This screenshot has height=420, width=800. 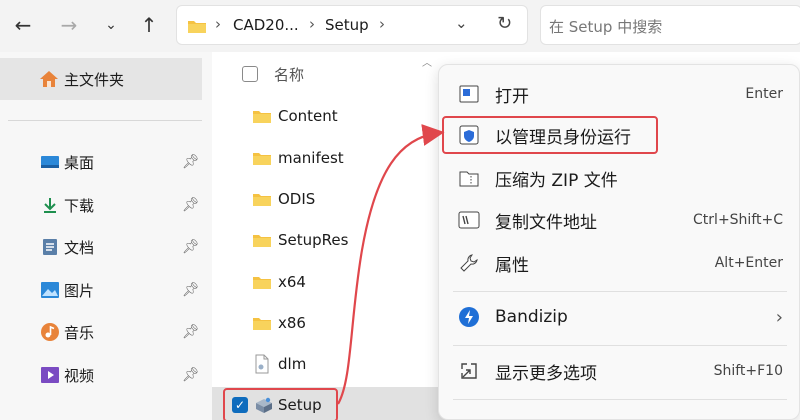 What do you see at coordinates (250, 74) in the screenshot?
I see `select-all-checkbox` at bounding box center [250, 74].